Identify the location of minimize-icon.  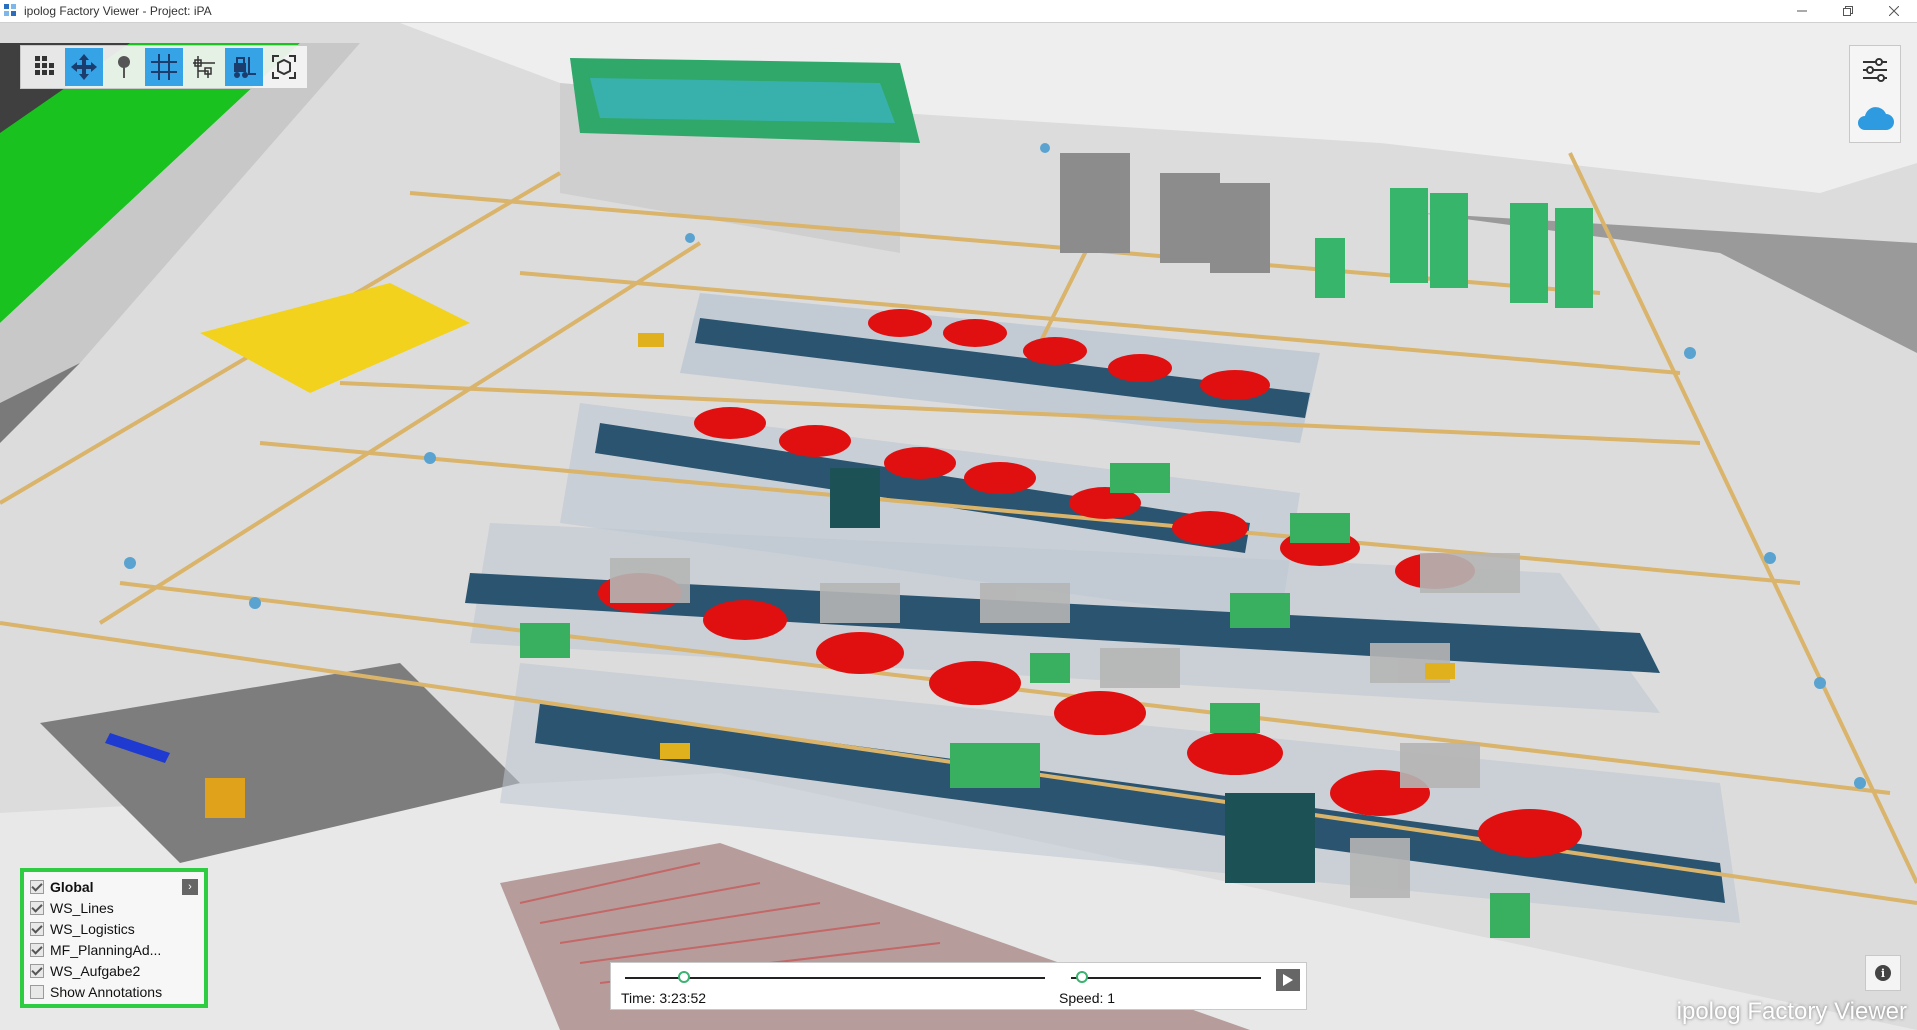
(1802, 11).